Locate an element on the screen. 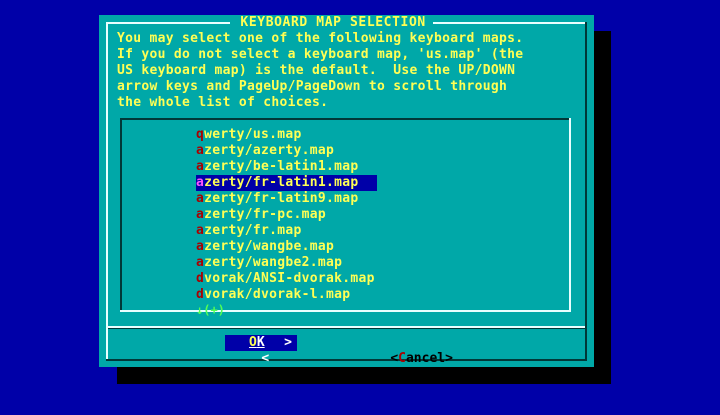  scroll-more-indicator: ↓(+) is located at coordinates (210, 310).